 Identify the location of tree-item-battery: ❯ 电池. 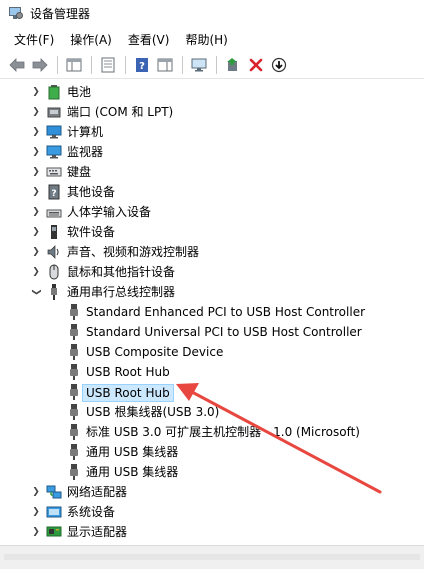
(212, 92).